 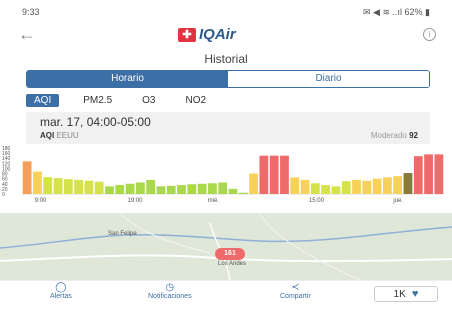 I want to click on nav-alerts: ◯ Alertas, so click(x=61, y=291).